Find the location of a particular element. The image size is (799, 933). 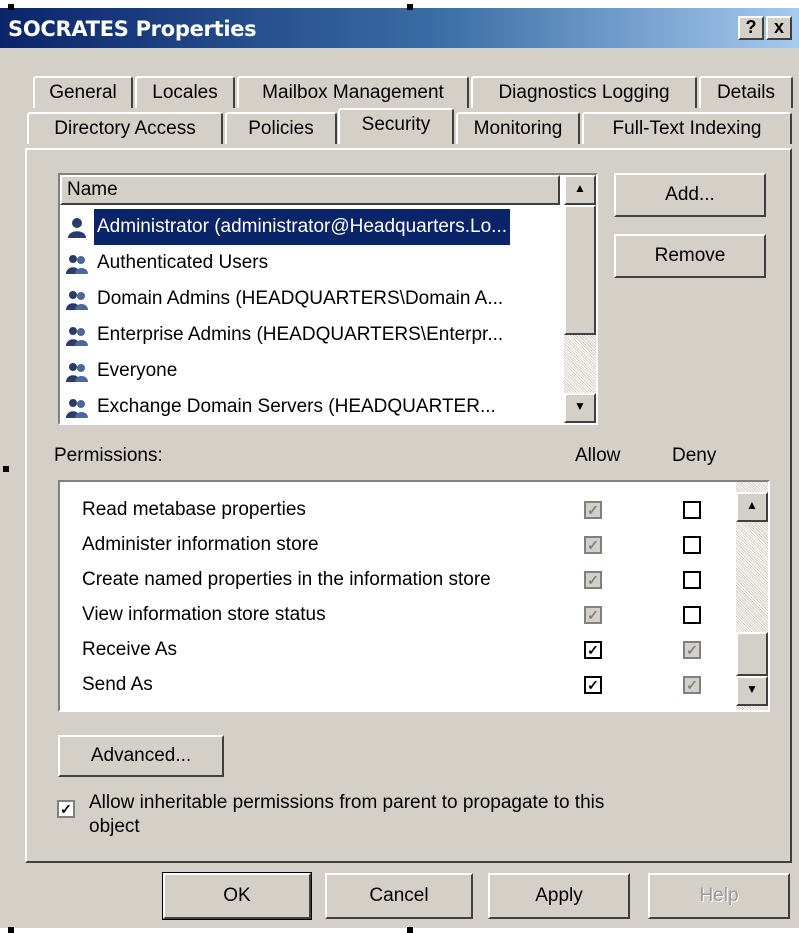

title-bar: SOCRATES Properties ? x is located at coordinates (399, 28).